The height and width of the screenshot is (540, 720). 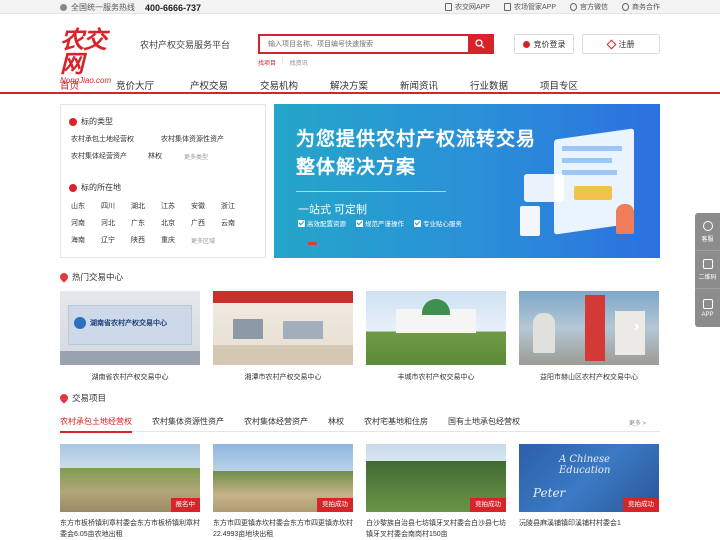 I want to click on project-desc: 沅陵县麻溪铺镇印溪铺村村委会1, so click(x=570, y=523).